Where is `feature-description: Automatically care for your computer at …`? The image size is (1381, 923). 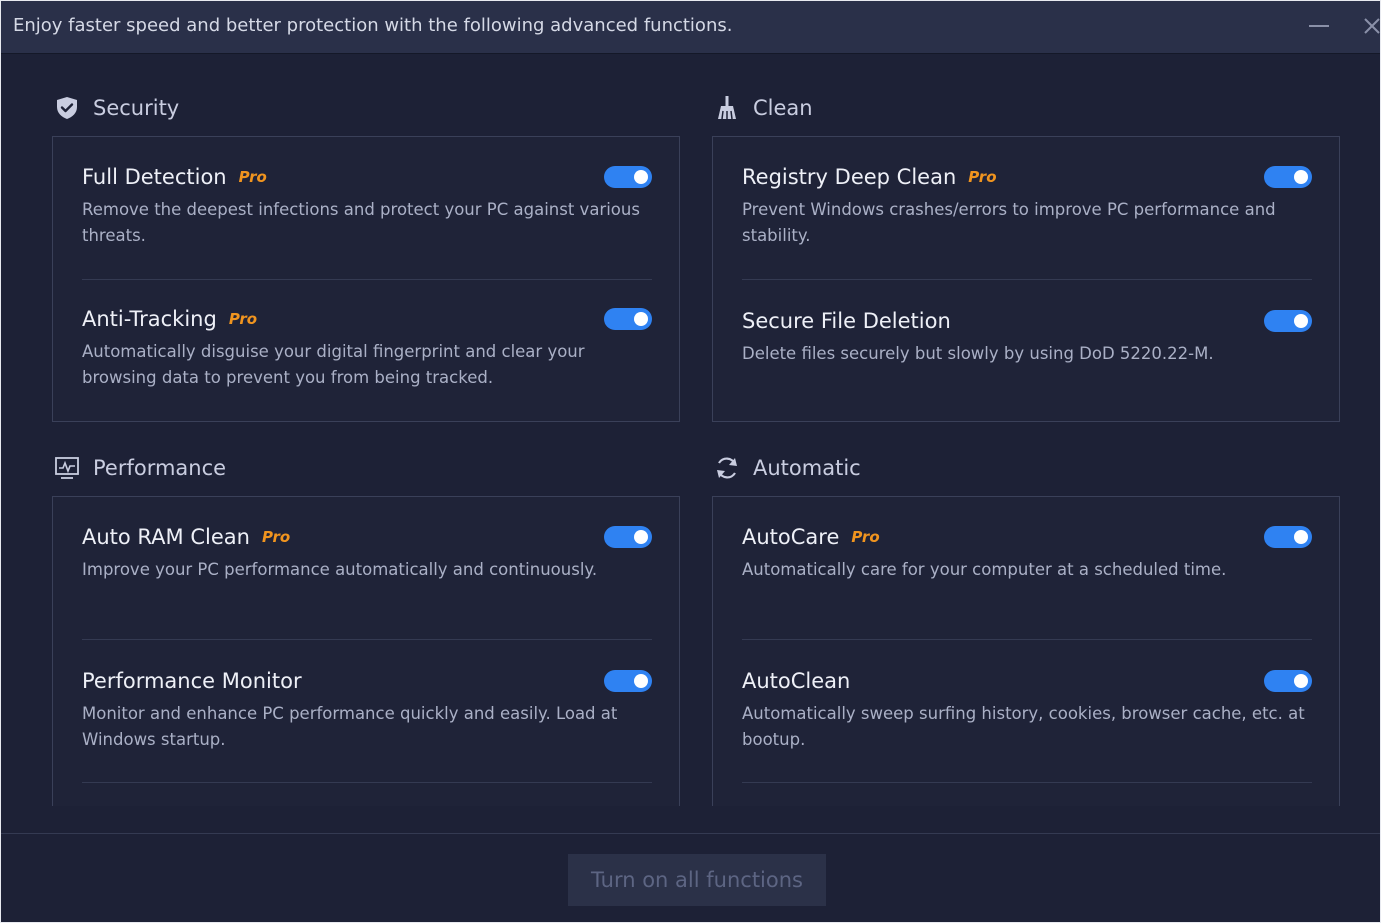
feature-description: Automatically care for your computer at … is located at coordinates (984, 569).